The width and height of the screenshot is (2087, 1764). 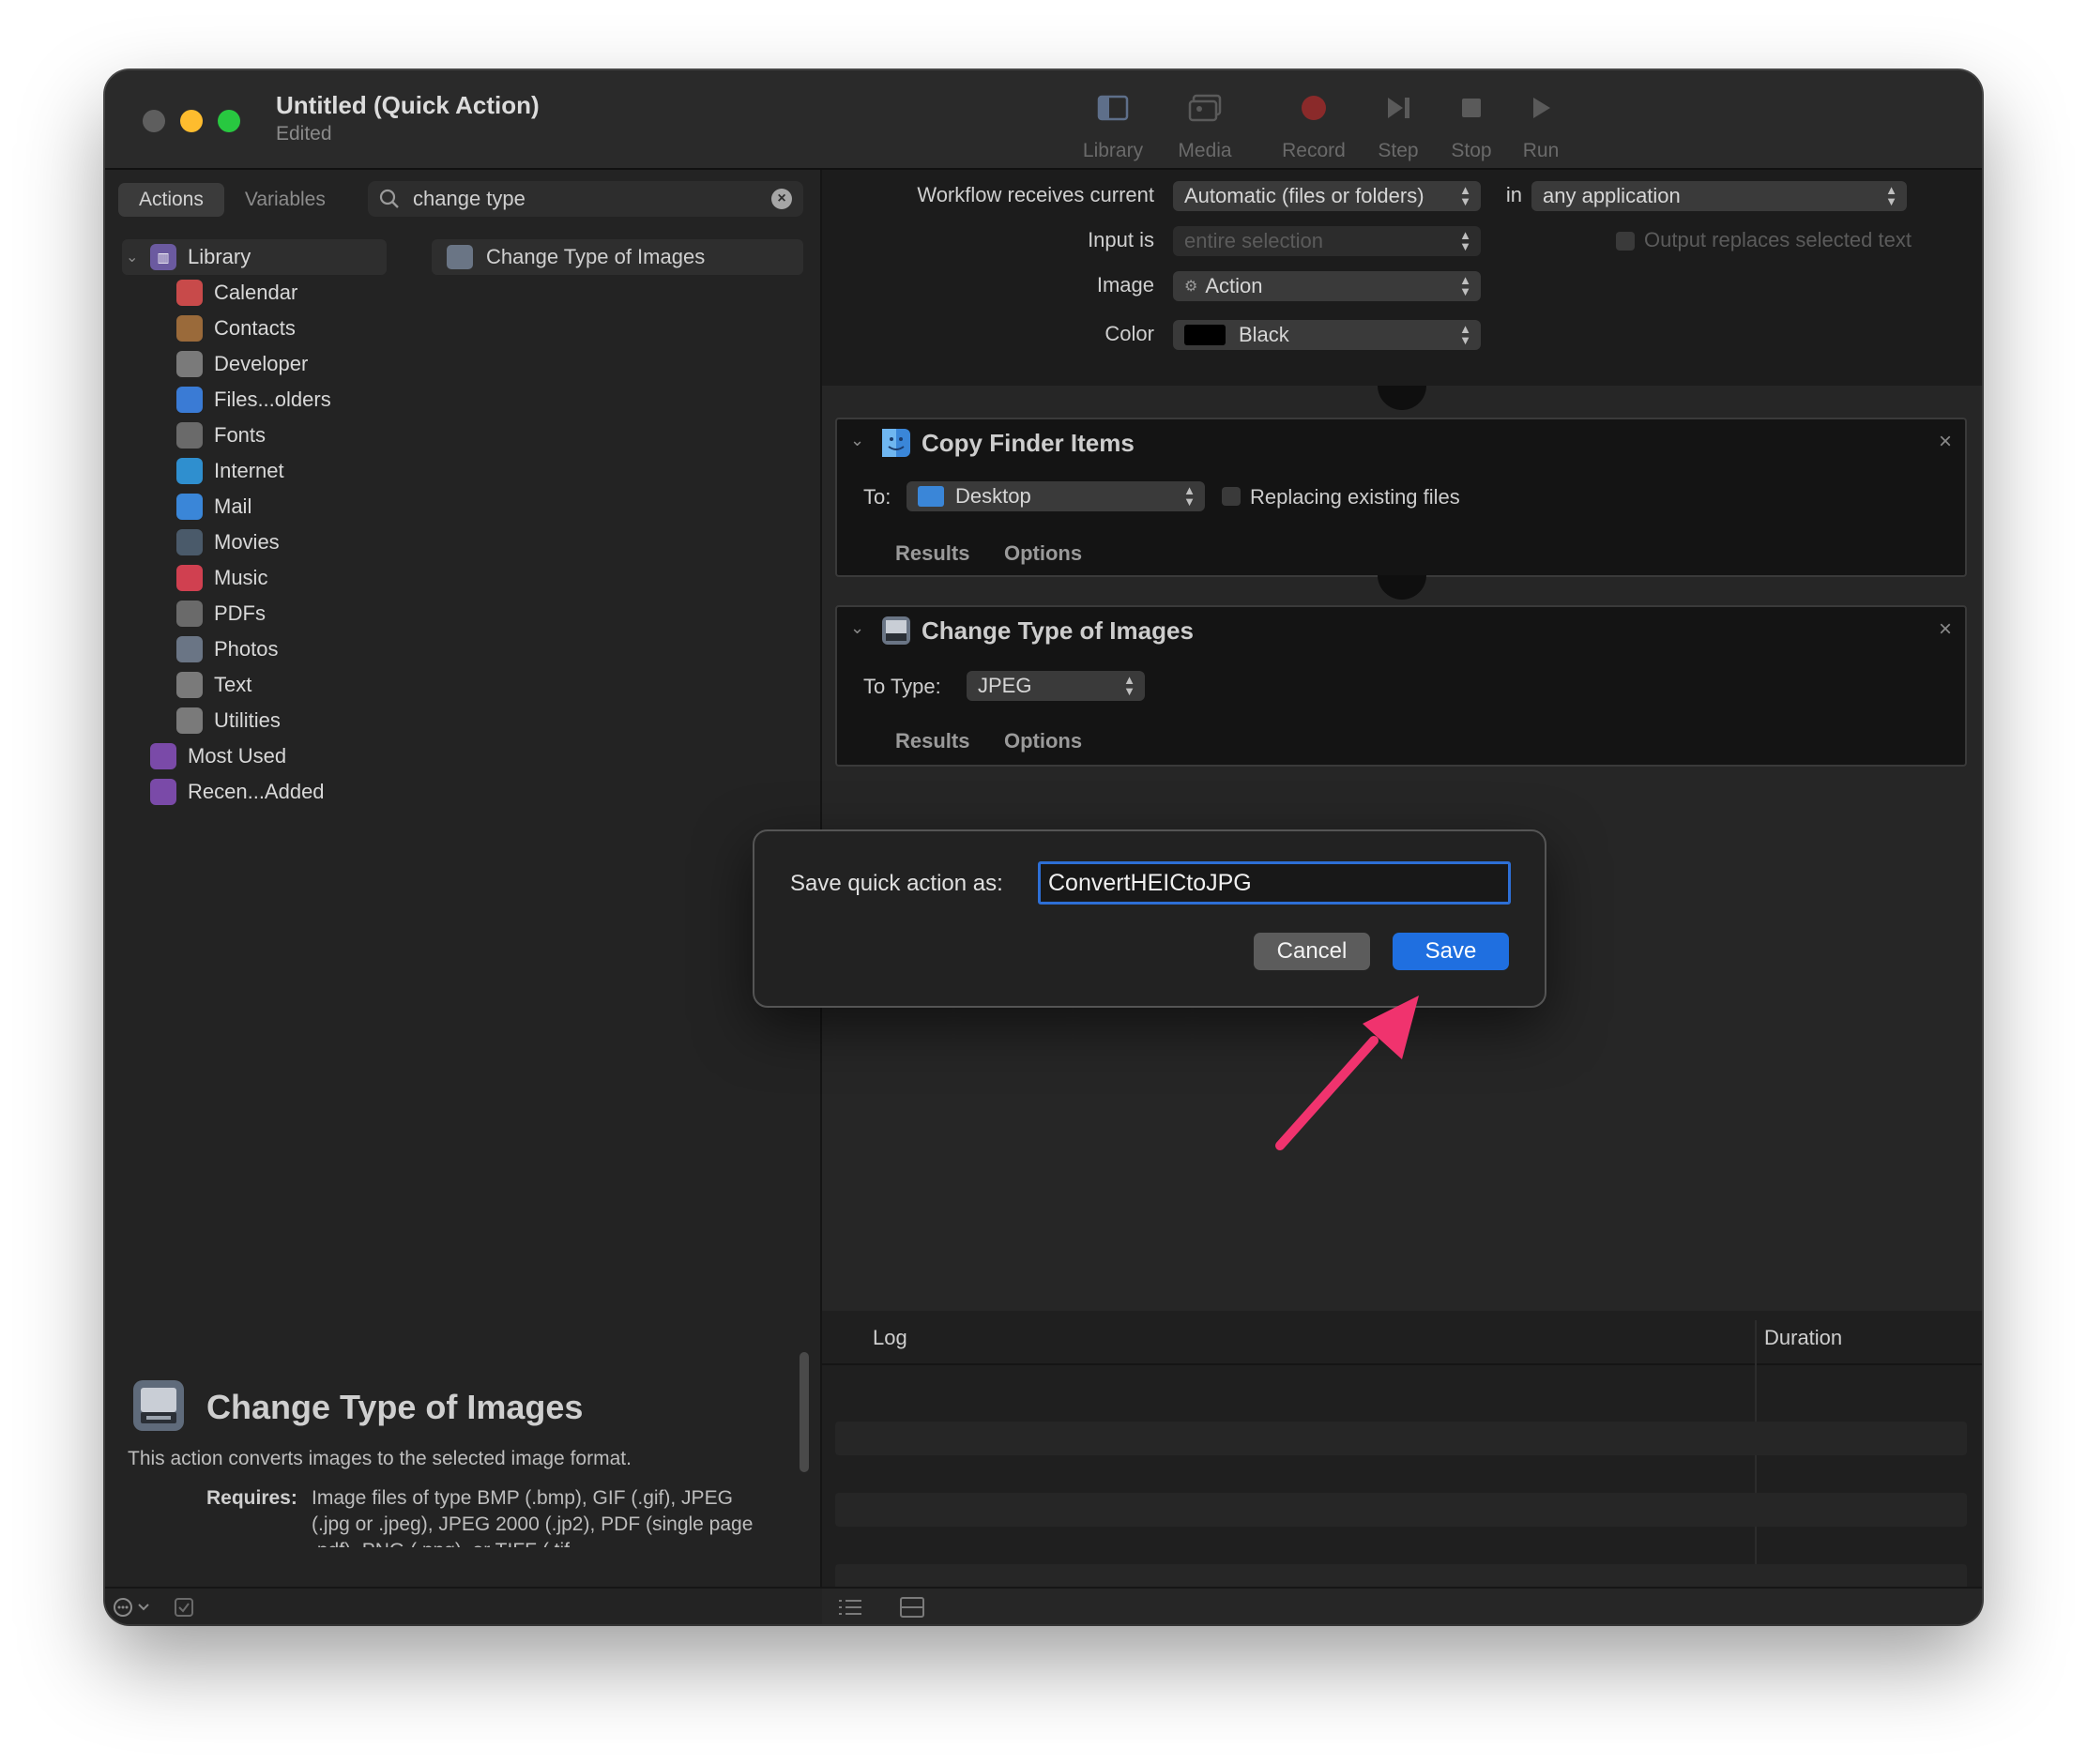 I want to click on tree-item-label: Calendar, so click(x=256, y=292).